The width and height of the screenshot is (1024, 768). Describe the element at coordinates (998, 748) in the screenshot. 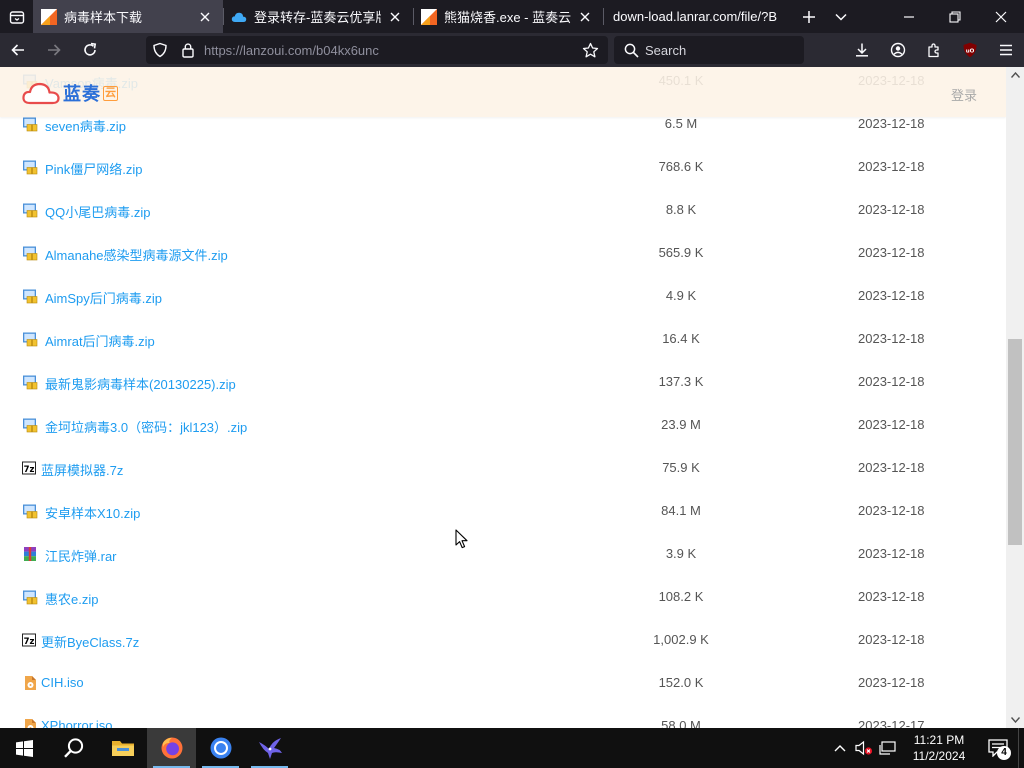

I see `action-center-button: 4` at that location.